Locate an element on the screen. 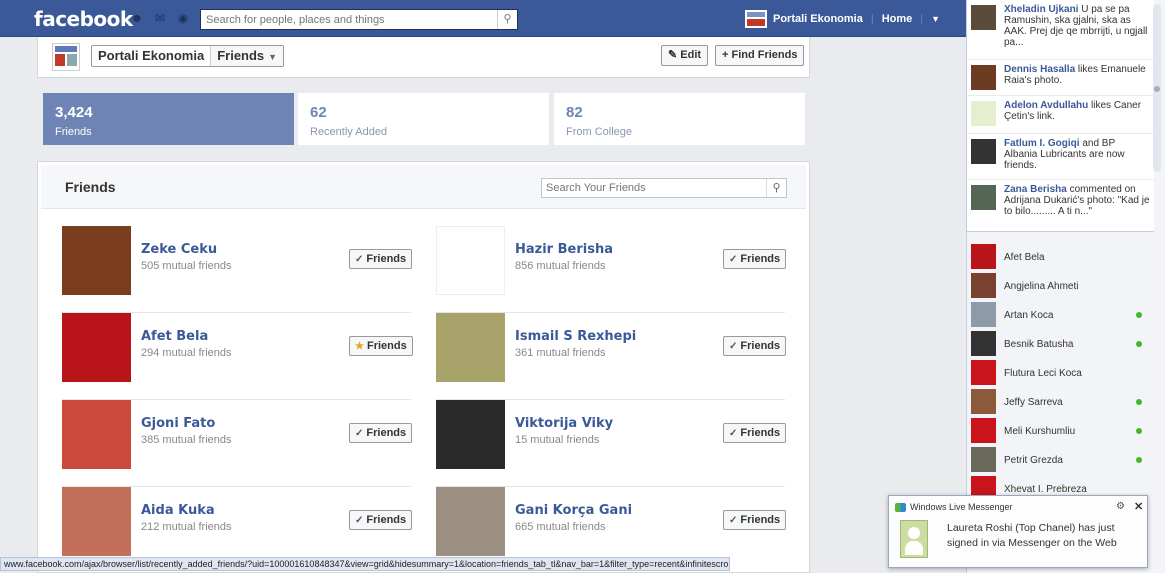 This screenshot has height=573, width=1165. friend-name: Gjoni Fato is located at coordinates (178, 423).